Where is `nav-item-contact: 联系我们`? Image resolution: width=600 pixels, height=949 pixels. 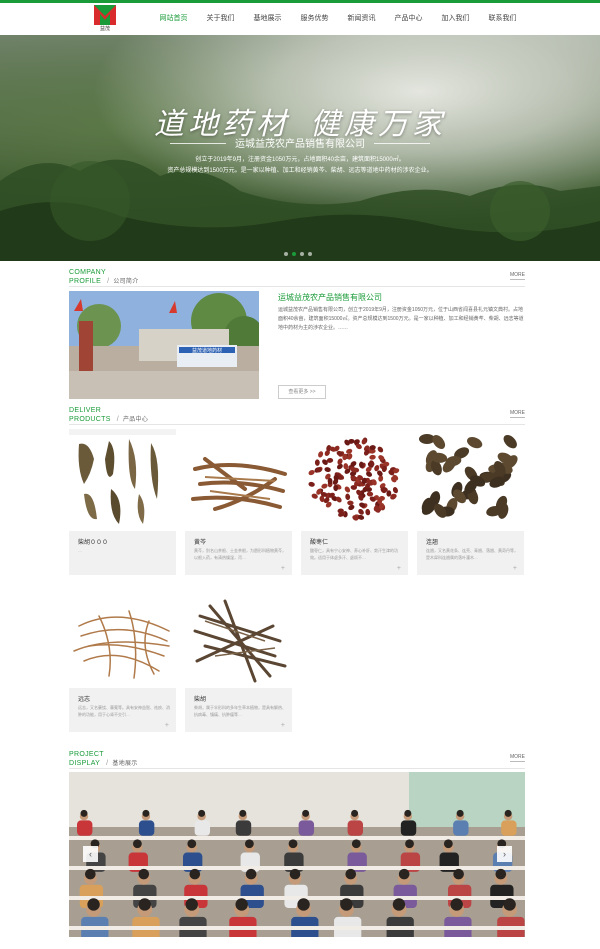
nav-item-contact: 联系我们 is located at coordinates (502, 19).